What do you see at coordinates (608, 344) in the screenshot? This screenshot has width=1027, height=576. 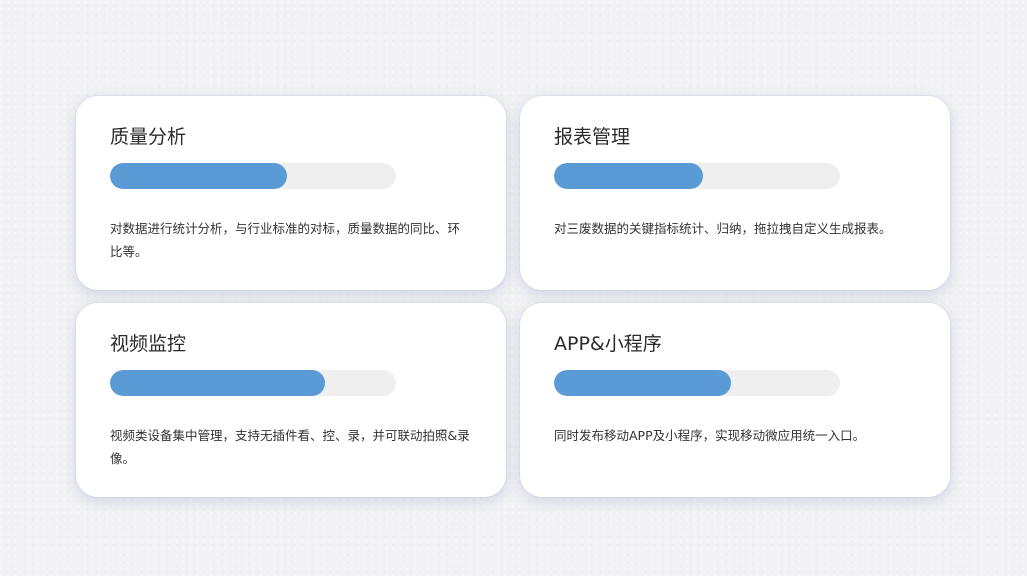 I see `card-title: APP&小程序` at bounding box center [608, 344].